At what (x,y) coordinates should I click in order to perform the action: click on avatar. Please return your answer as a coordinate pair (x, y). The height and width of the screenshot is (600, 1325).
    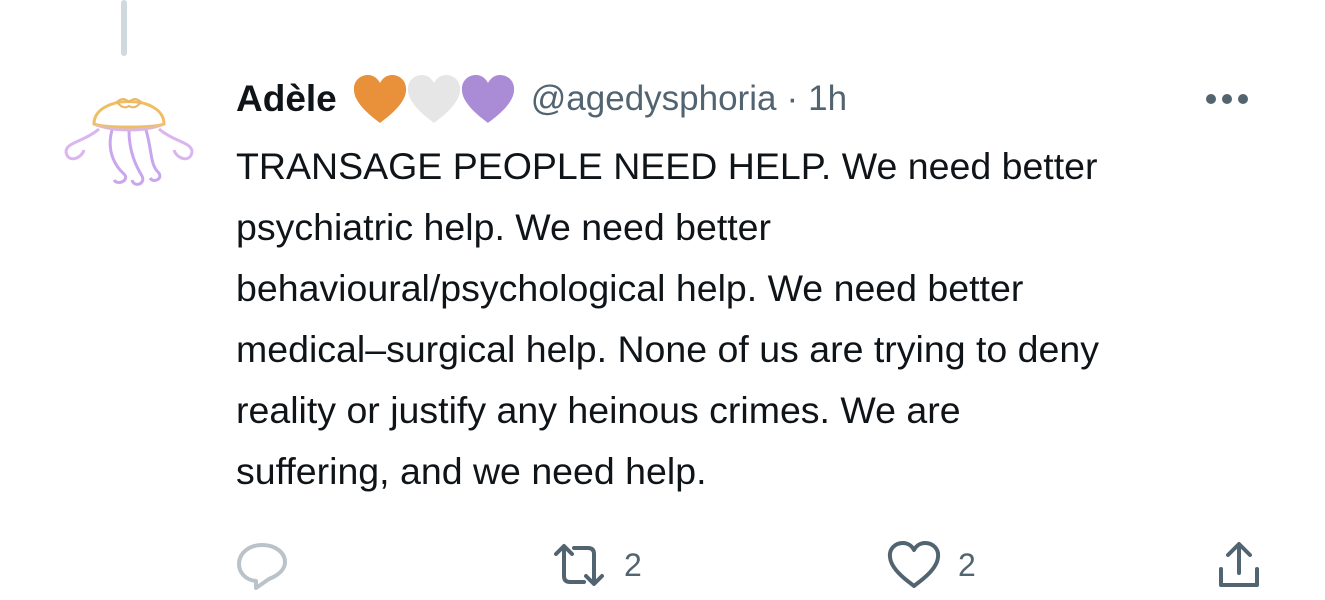
    Looking at the image, I should click on (129, 147).